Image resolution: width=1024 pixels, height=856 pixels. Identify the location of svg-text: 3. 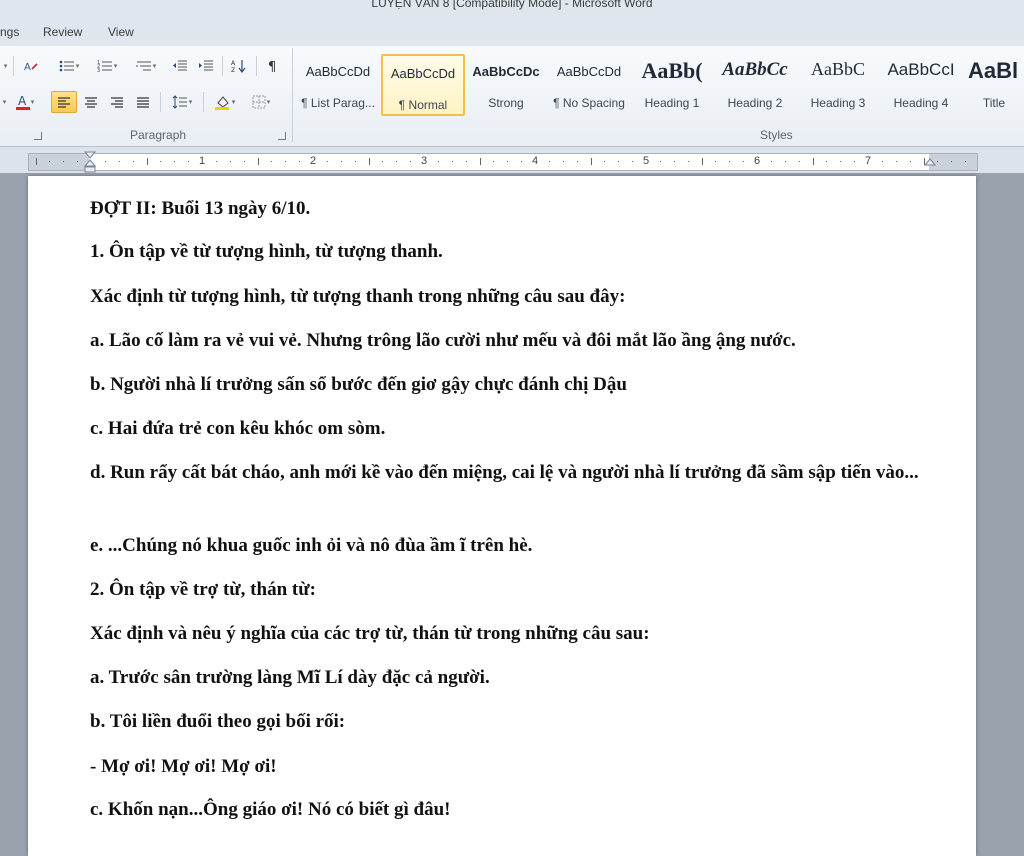
(98, 70).